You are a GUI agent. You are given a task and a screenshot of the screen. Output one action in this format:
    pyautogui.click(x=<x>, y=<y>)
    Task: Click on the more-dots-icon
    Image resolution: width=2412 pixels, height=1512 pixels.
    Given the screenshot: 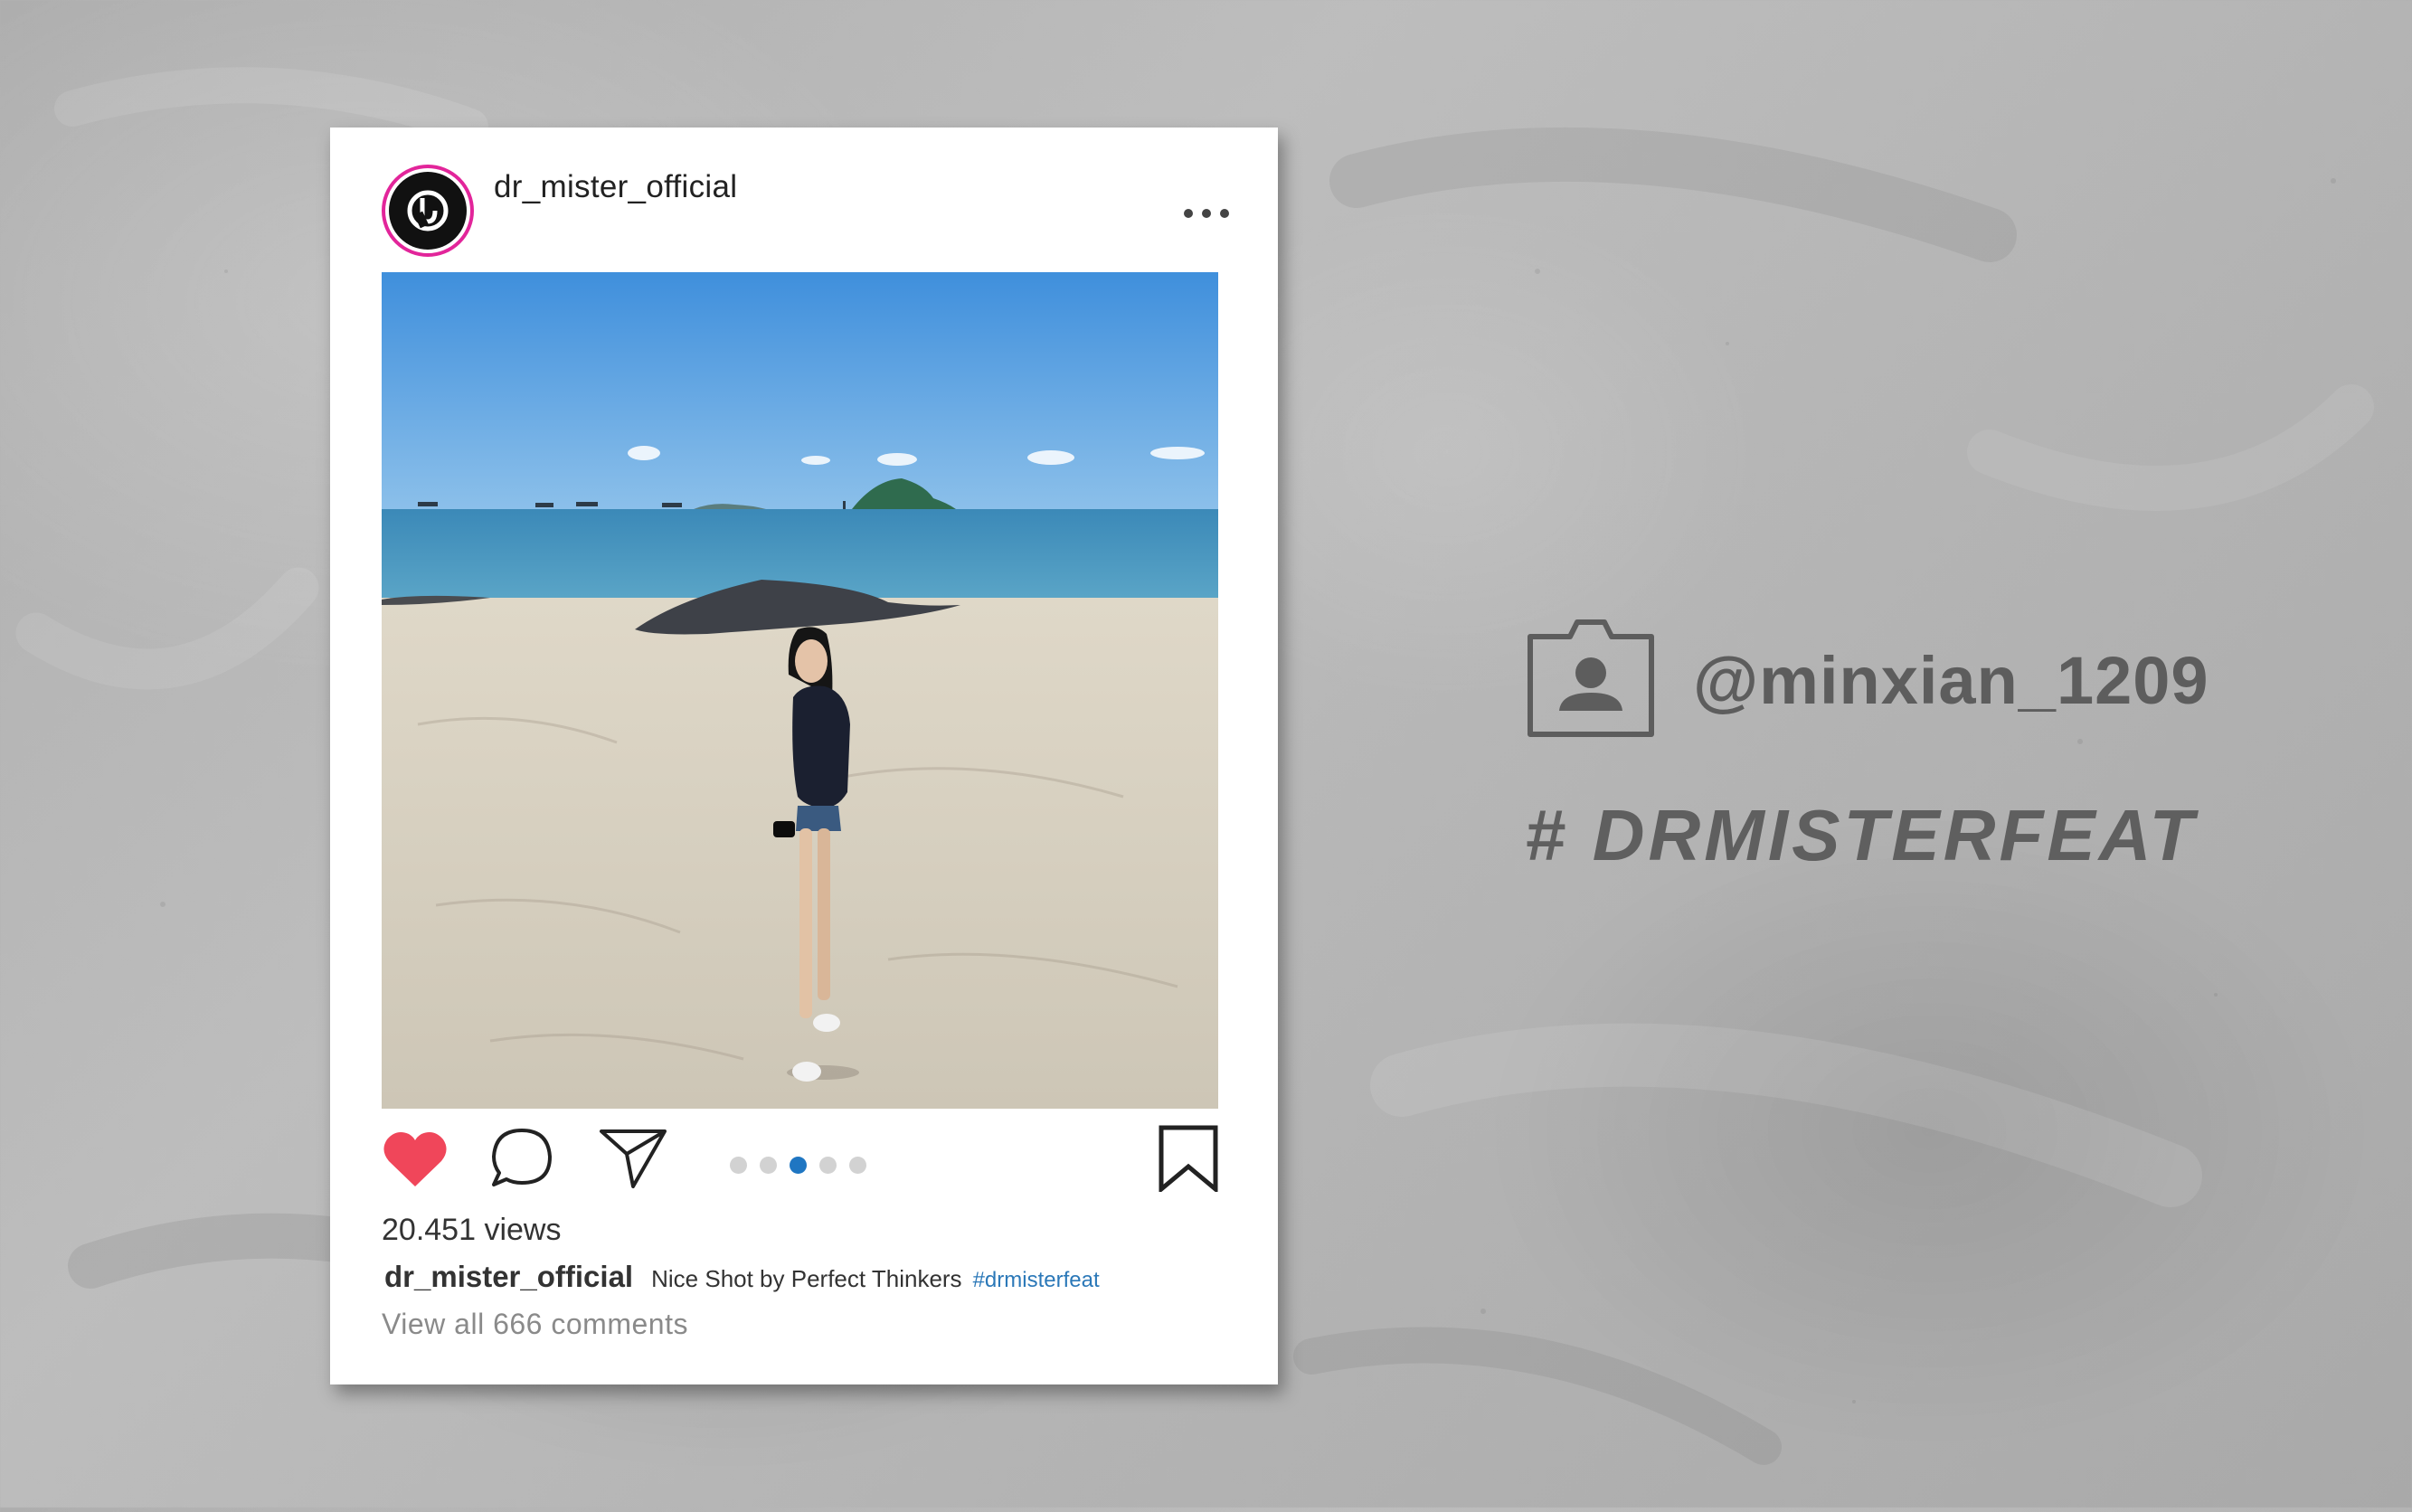 What is the action you would take?
    pyautogui.click(x=1206, y=213)
    